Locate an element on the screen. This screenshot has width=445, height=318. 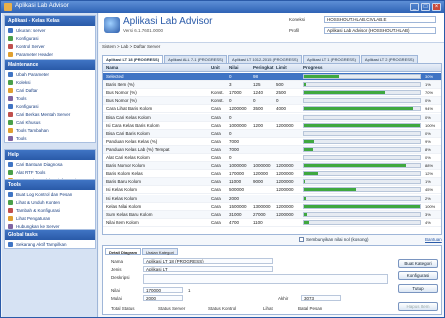
sidebar-group-header: Maintenance is located at coordinates (50, 65).